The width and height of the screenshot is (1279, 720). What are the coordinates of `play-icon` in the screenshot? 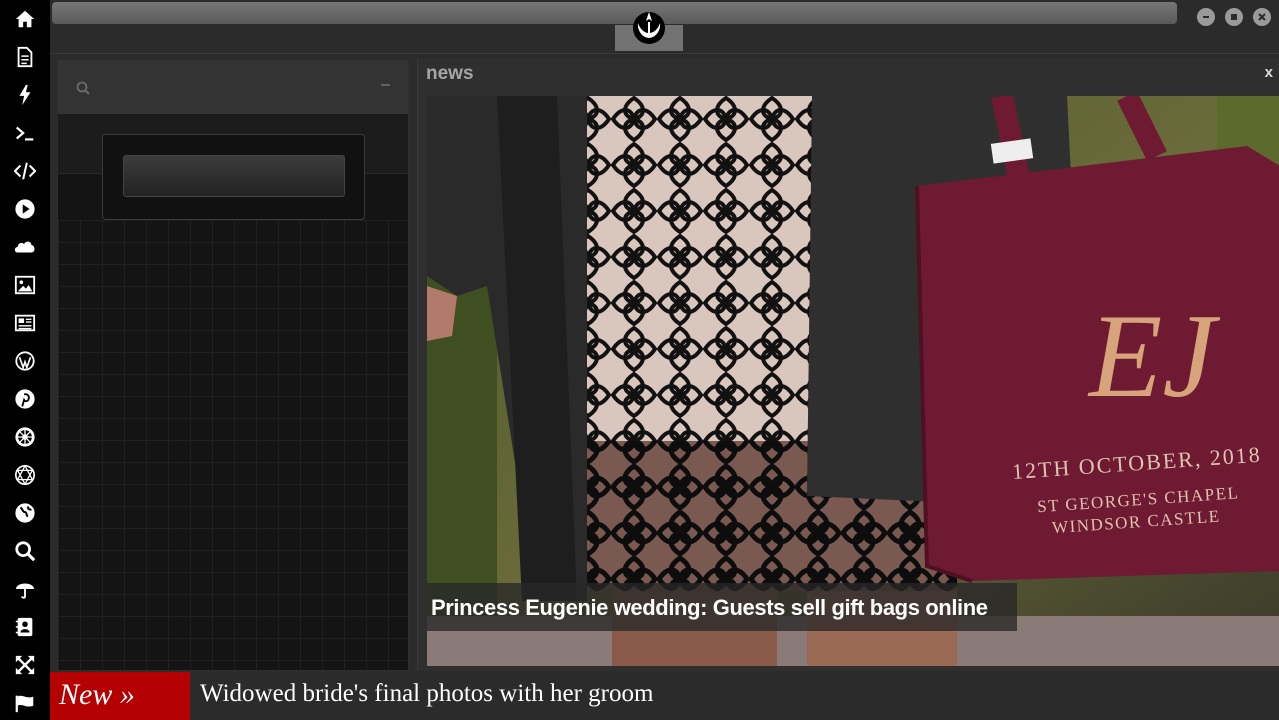 It's located at (25, 209).